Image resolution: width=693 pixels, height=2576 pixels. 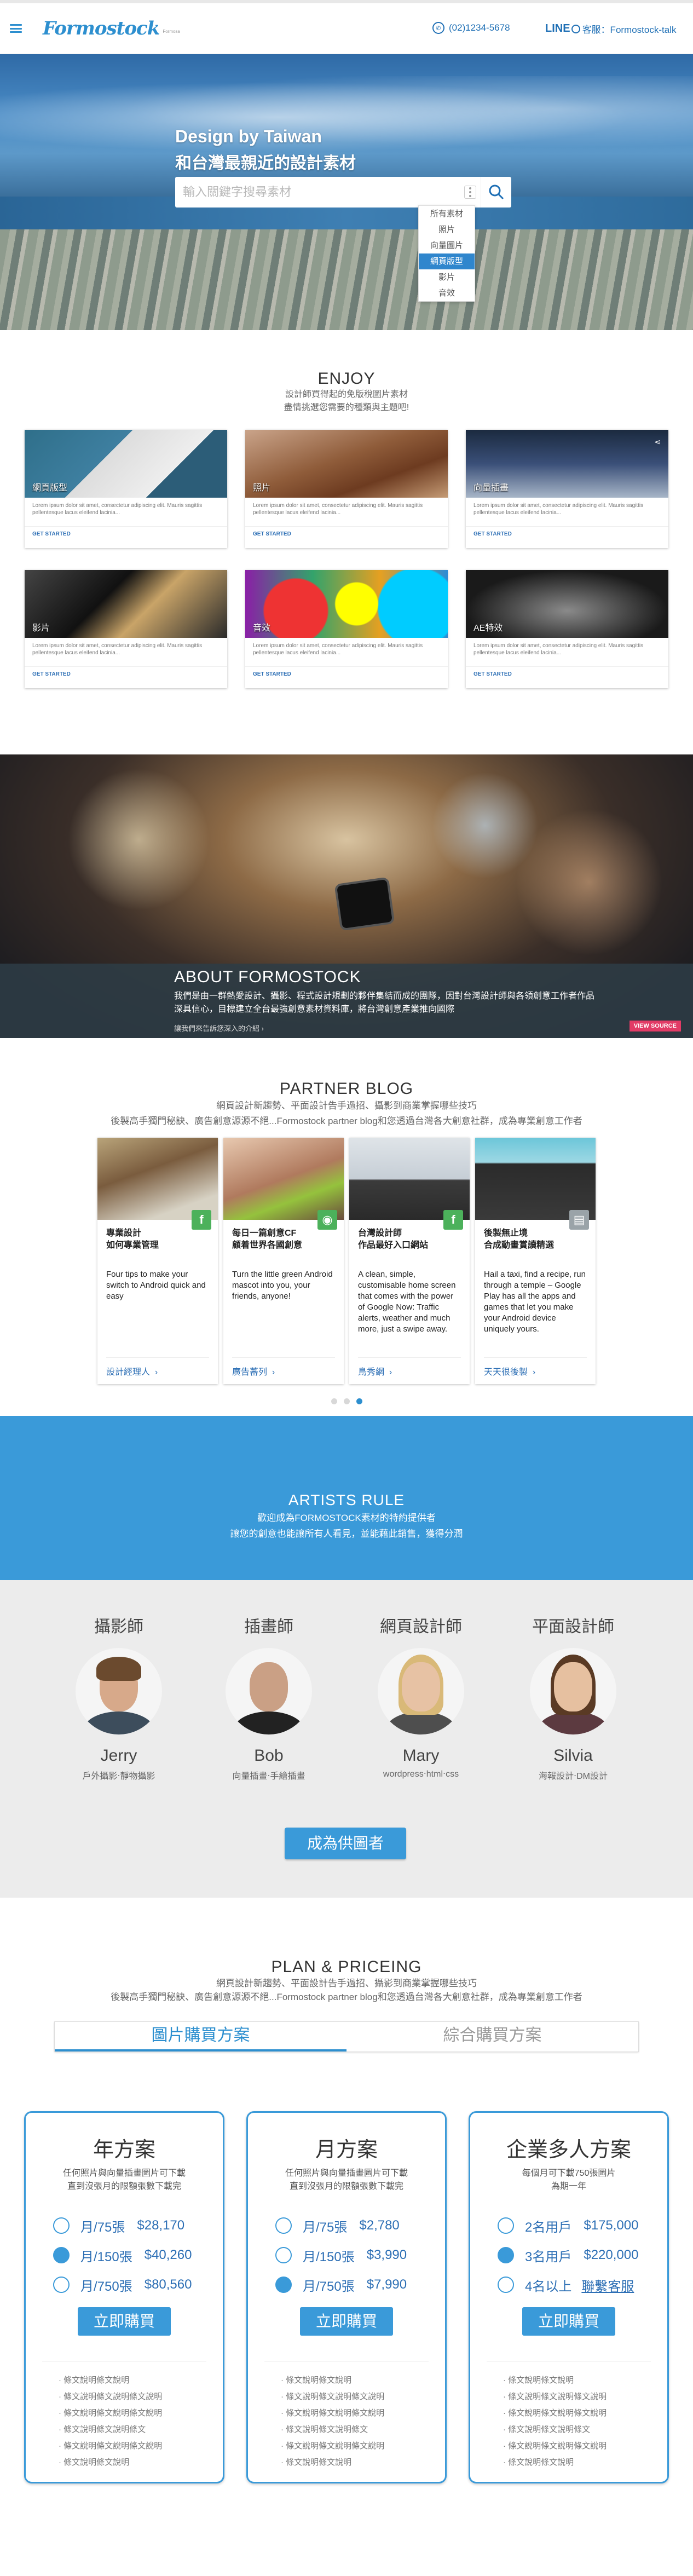 I want to click on blog-source-link: 設計經理人 ›, so click(x=158, y=1367).